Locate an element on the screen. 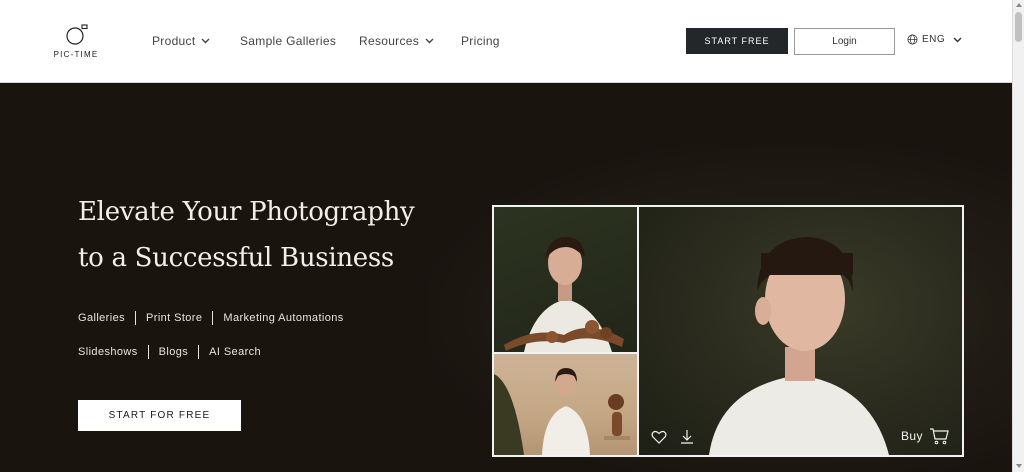 Image resolution: width=1024 pixels, height=472 pixels. heart-icon is located at coordinates (659, 437).